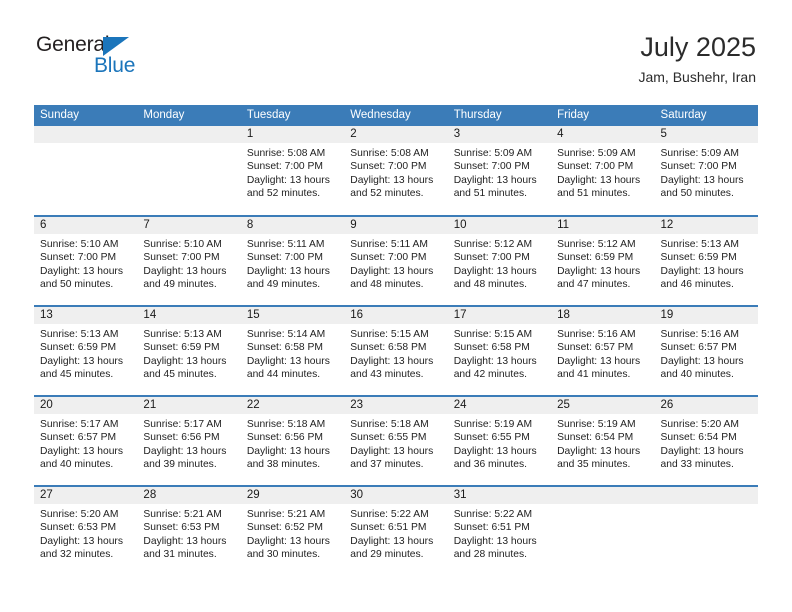 The height and width of the screenshot is (612, 792). What do you see at coordinates (396, 225) in the screenshot?
I see `day-number: 9` at bounding box center [396, 225].